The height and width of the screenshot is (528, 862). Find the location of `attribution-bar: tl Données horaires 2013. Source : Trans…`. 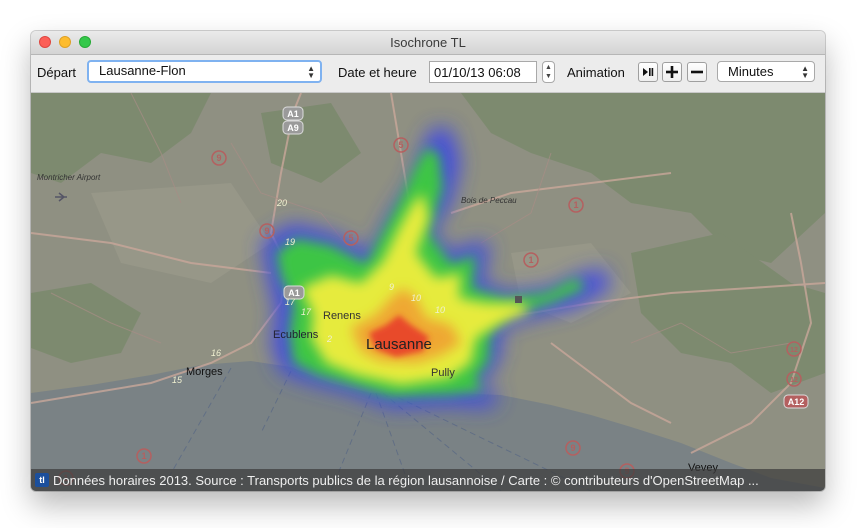

attribution-bar: tl Données horaires 2013. Source : Trans… is located at coordinates (428, 480).